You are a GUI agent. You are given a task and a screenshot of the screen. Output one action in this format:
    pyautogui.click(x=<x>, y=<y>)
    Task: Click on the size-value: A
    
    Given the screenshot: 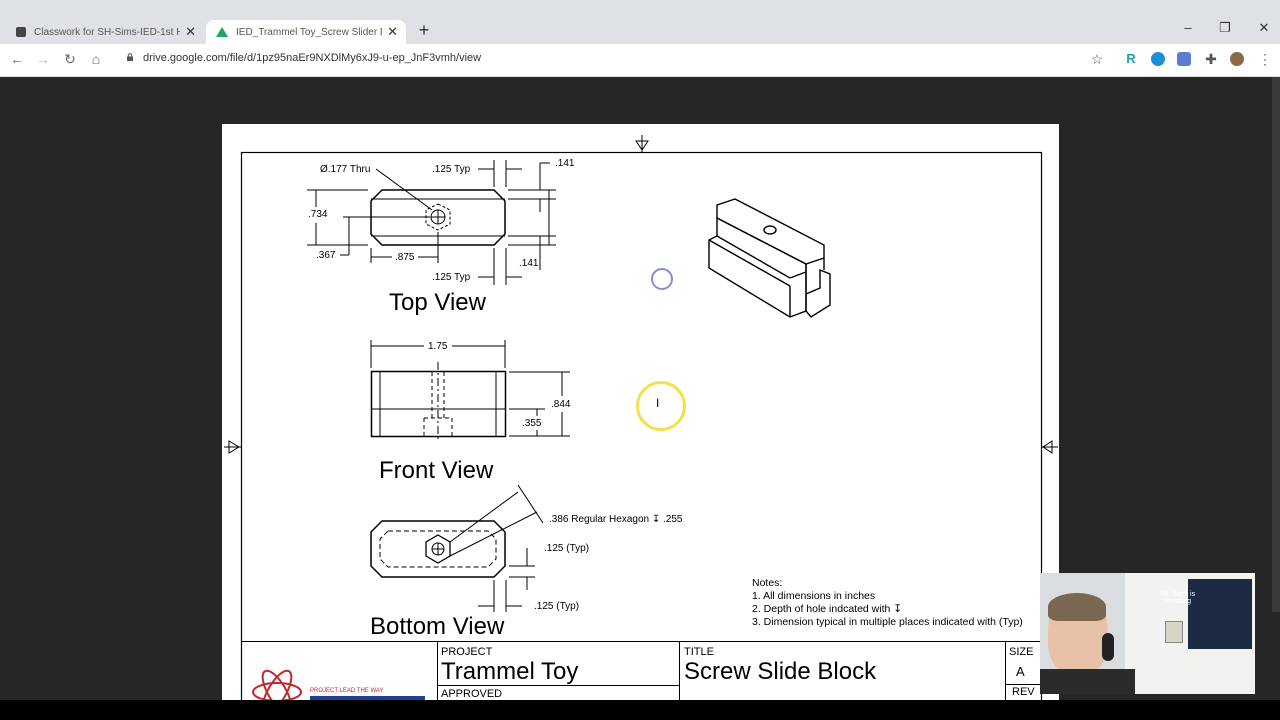 What is the action you would take?
    pyautogui.click(x=1020, y=671)
    